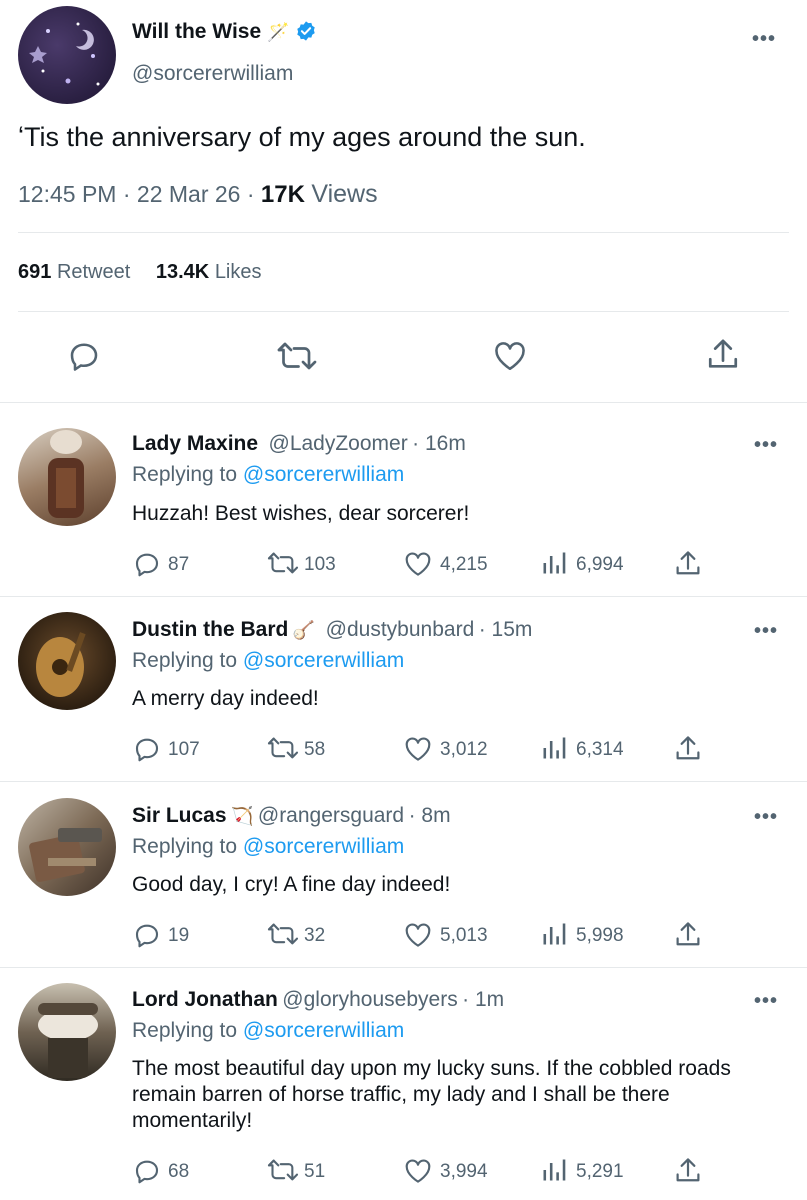 The image size is (807, 1200). Describe the element at coordinates (64, 54) in the screenshot. I see `avatar-stars-pattern` at that location.